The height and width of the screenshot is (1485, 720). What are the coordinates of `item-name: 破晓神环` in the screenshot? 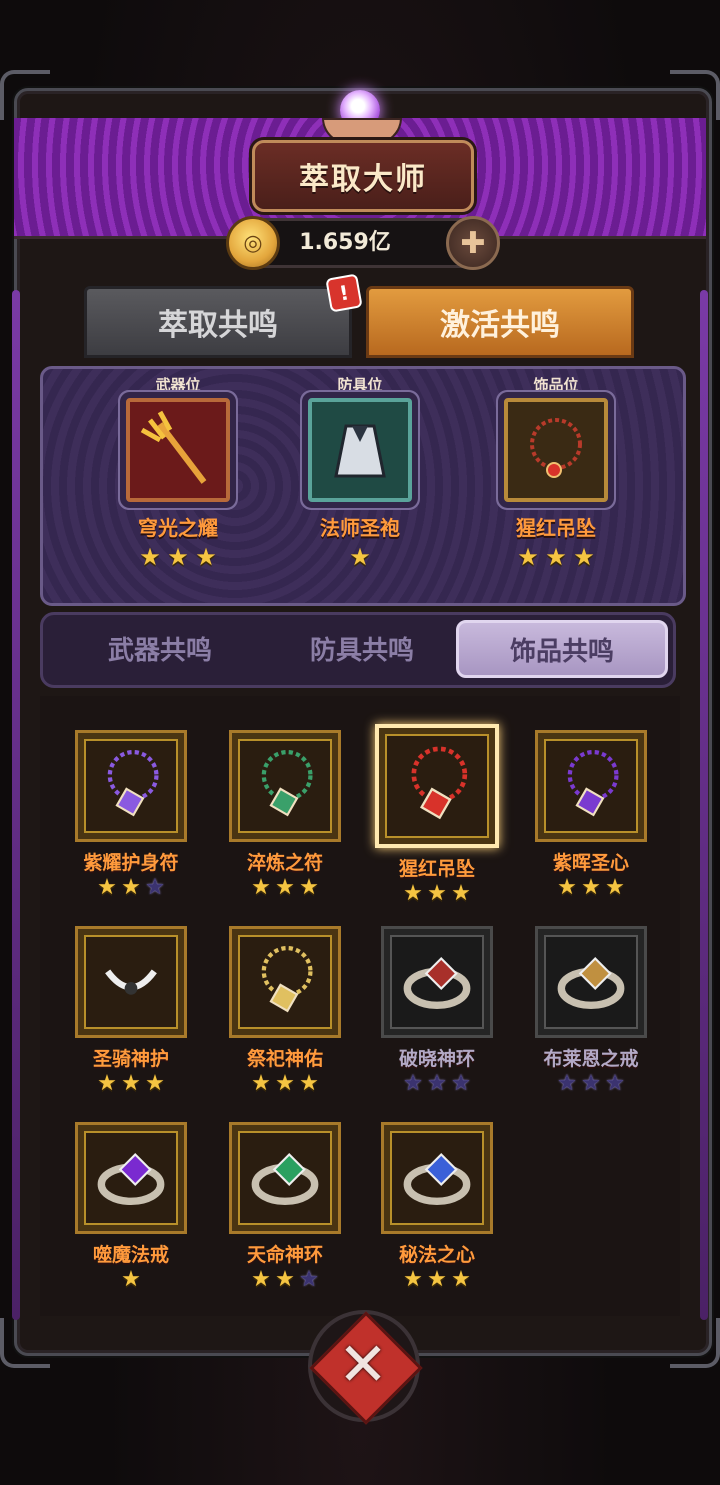 It's located at (436, 1059).